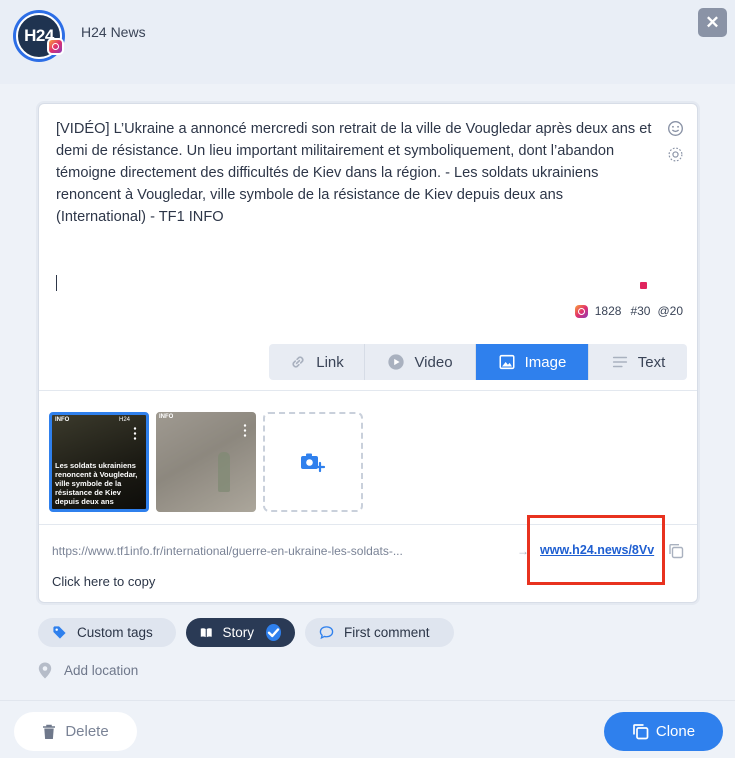  I want to click on highlight-annotation, so click(596, 550).